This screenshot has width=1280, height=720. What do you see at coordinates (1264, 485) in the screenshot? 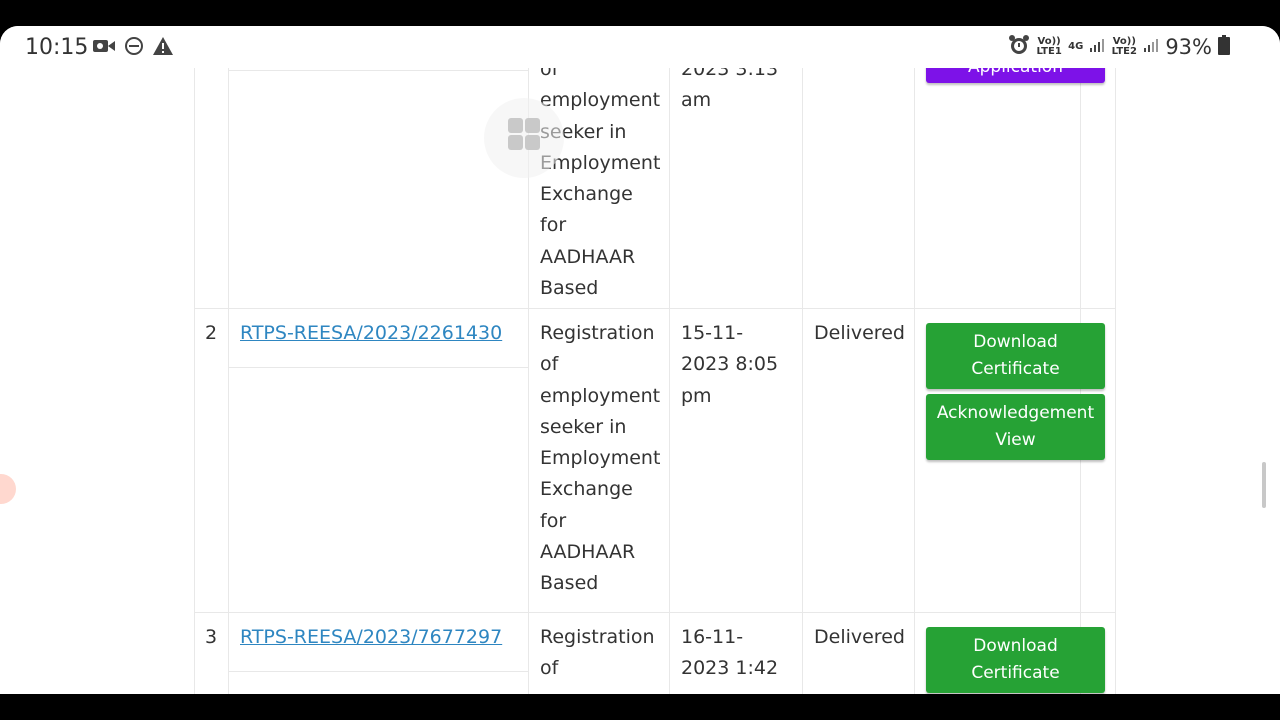
I see `scrollbar-thumb` at bounding box center [1264, 485].